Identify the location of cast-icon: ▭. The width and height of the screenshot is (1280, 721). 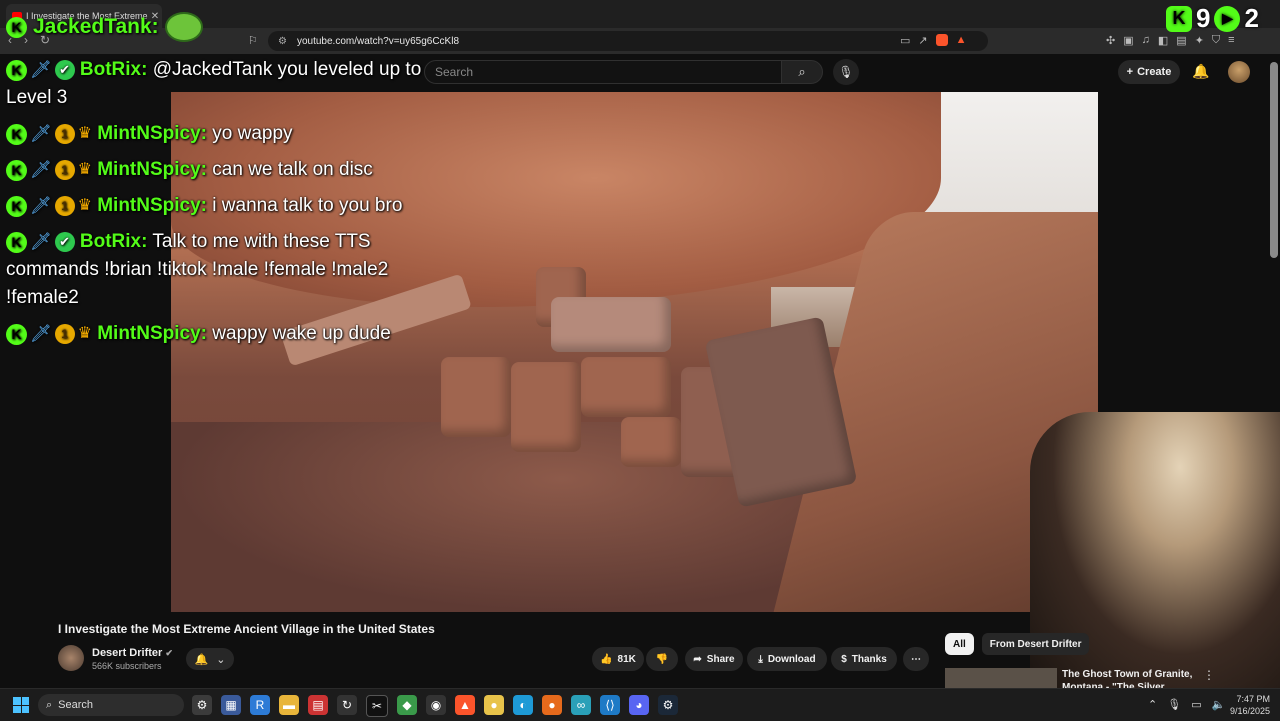
(905, 40).